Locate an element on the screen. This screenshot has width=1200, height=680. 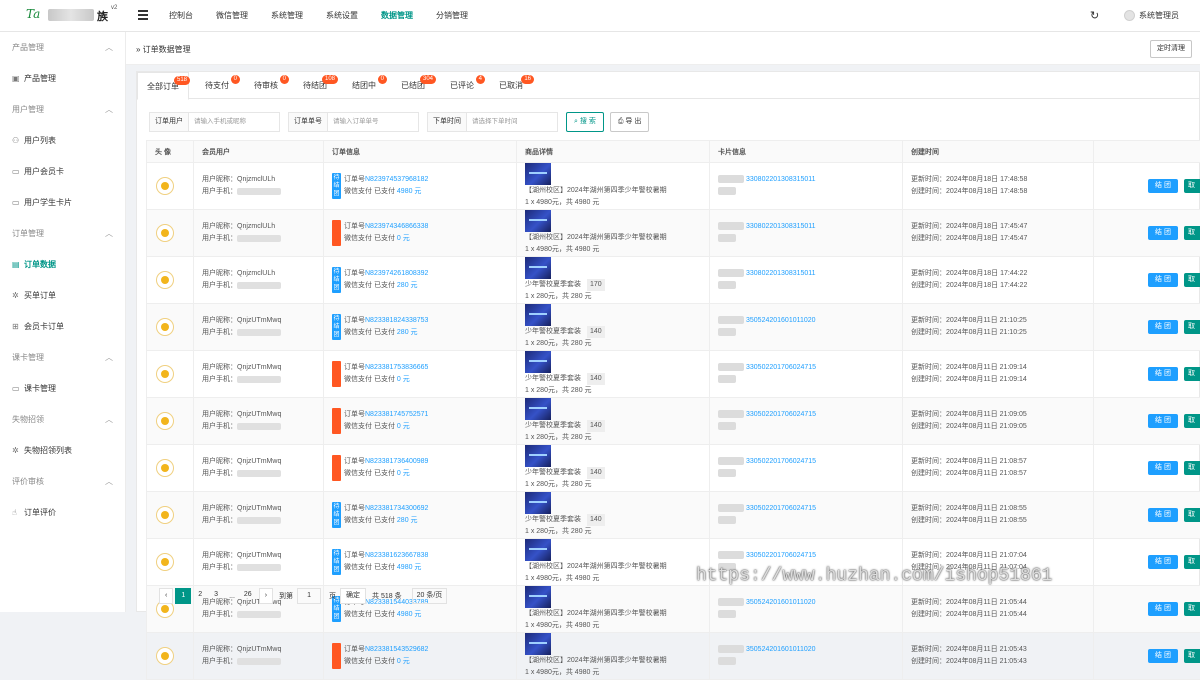
nav-item: 数据管理 is located at coordinates (397, 16).